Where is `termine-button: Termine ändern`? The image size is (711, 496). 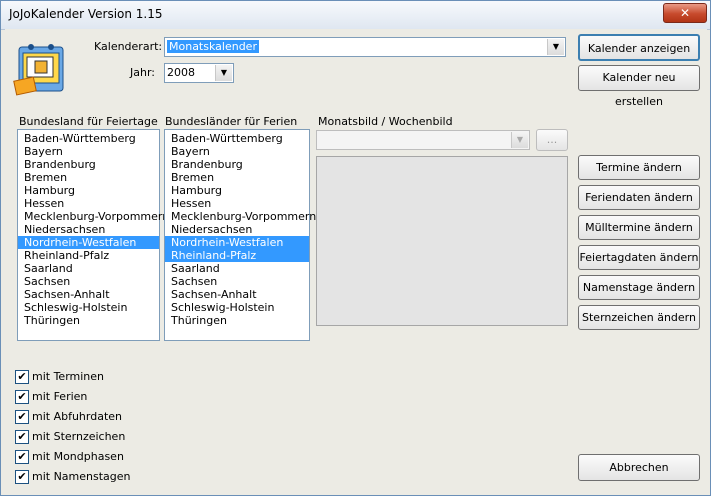
termine-button: Termine ändern is located at coordinates (639, 167).